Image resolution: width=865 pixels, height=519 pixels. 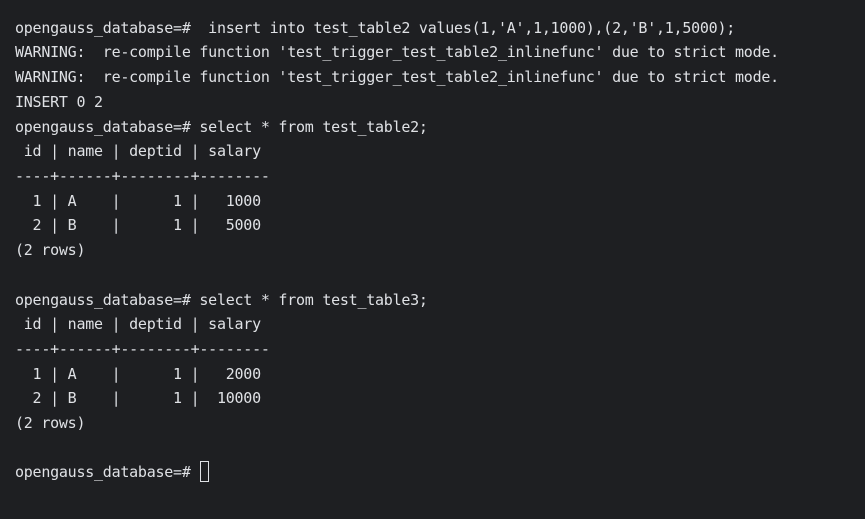 I want to click on terminal-line-insert-result: INSERT 0 2, so click(x=59, y=102).